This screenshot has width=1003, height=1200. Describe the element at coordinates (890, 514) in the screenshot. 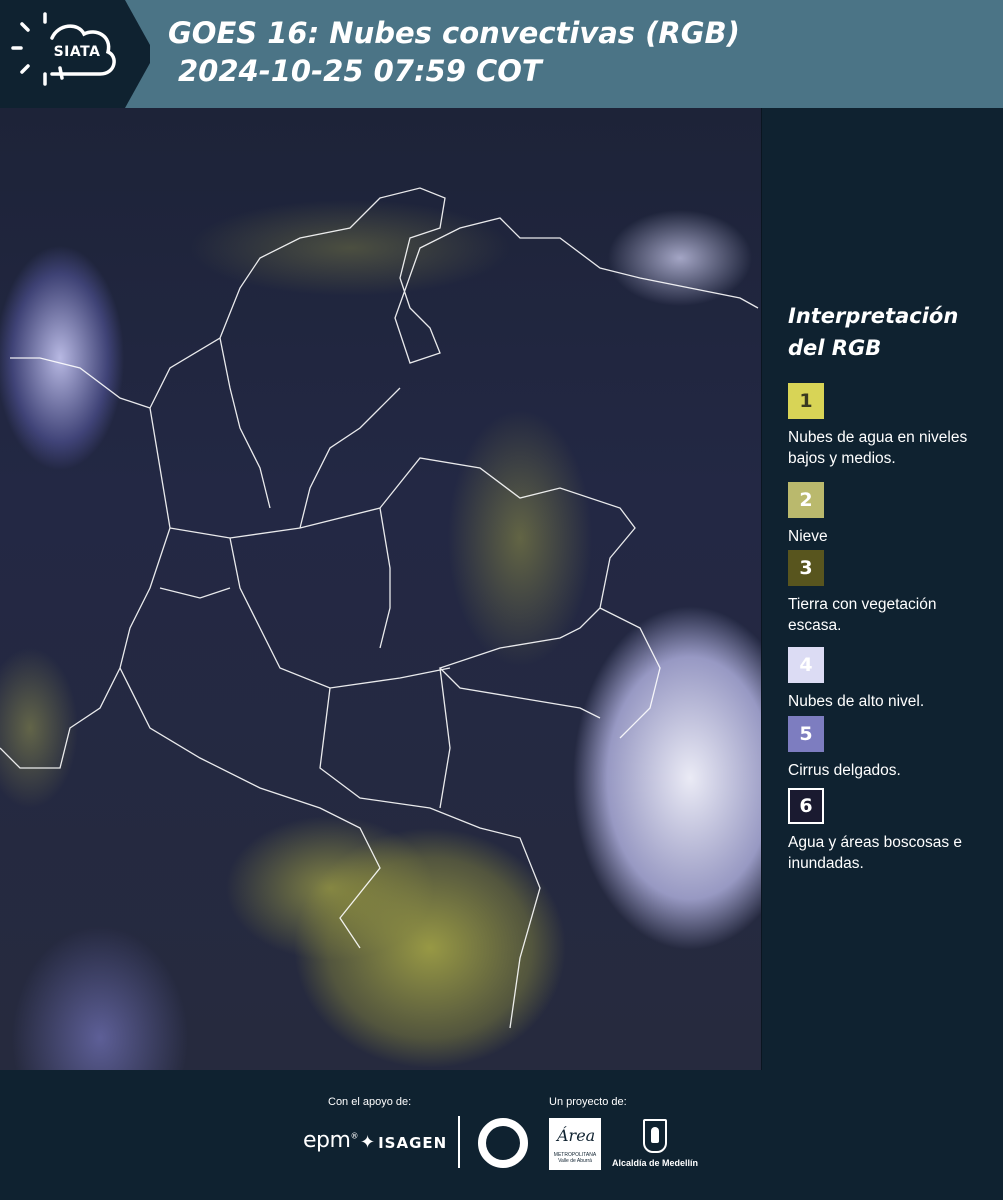

I see `legend-item: 2 Nieve` at that location.